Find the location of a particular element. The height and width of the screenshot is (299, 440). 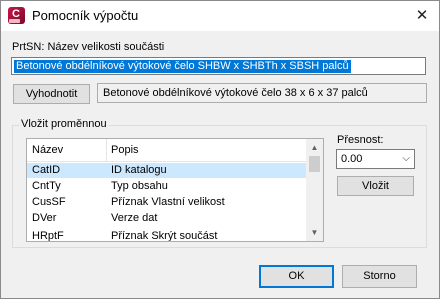

title-bar: C Pomocník výpočtu ✕ is located at coordinates (220, 16).